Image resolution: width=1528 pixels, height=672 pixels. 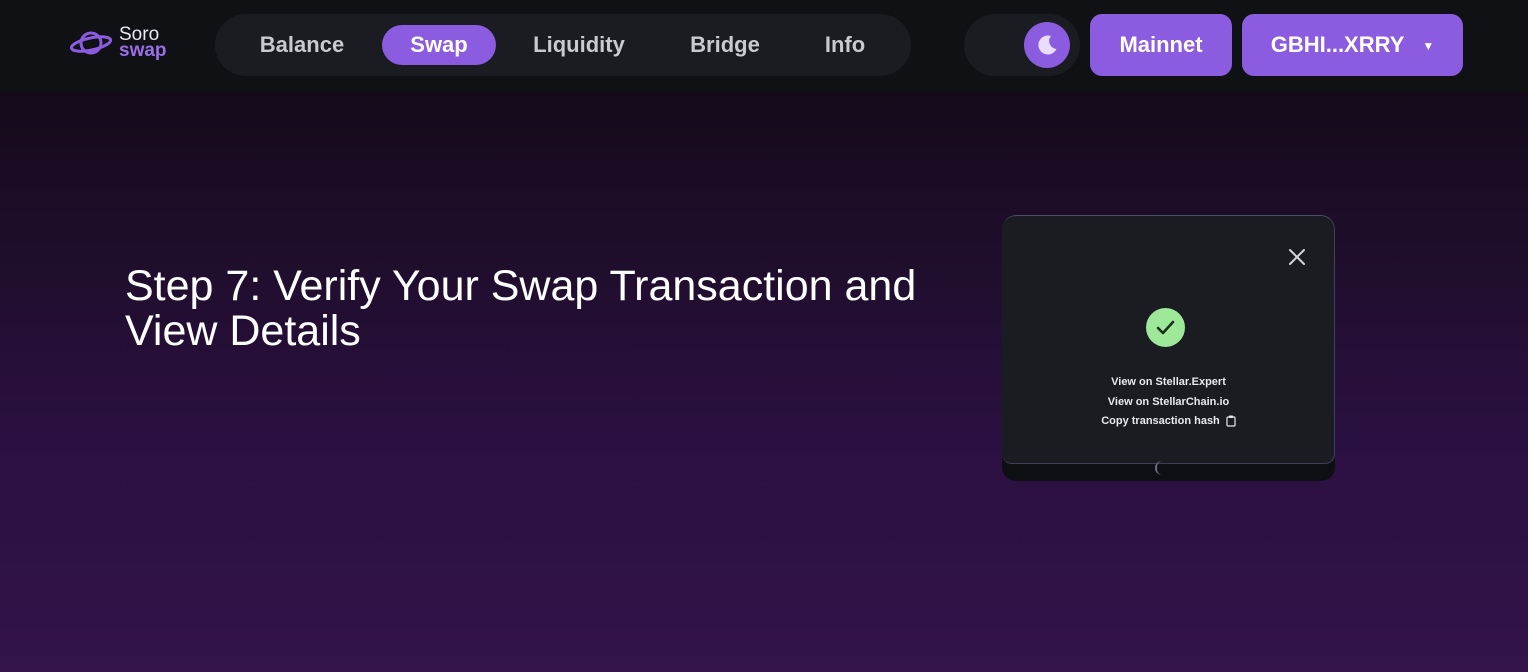 What do you see at coordinates (1231, 421) in the screenshot?
I see `clipboard-icon` at bounding box center [1231, 421].